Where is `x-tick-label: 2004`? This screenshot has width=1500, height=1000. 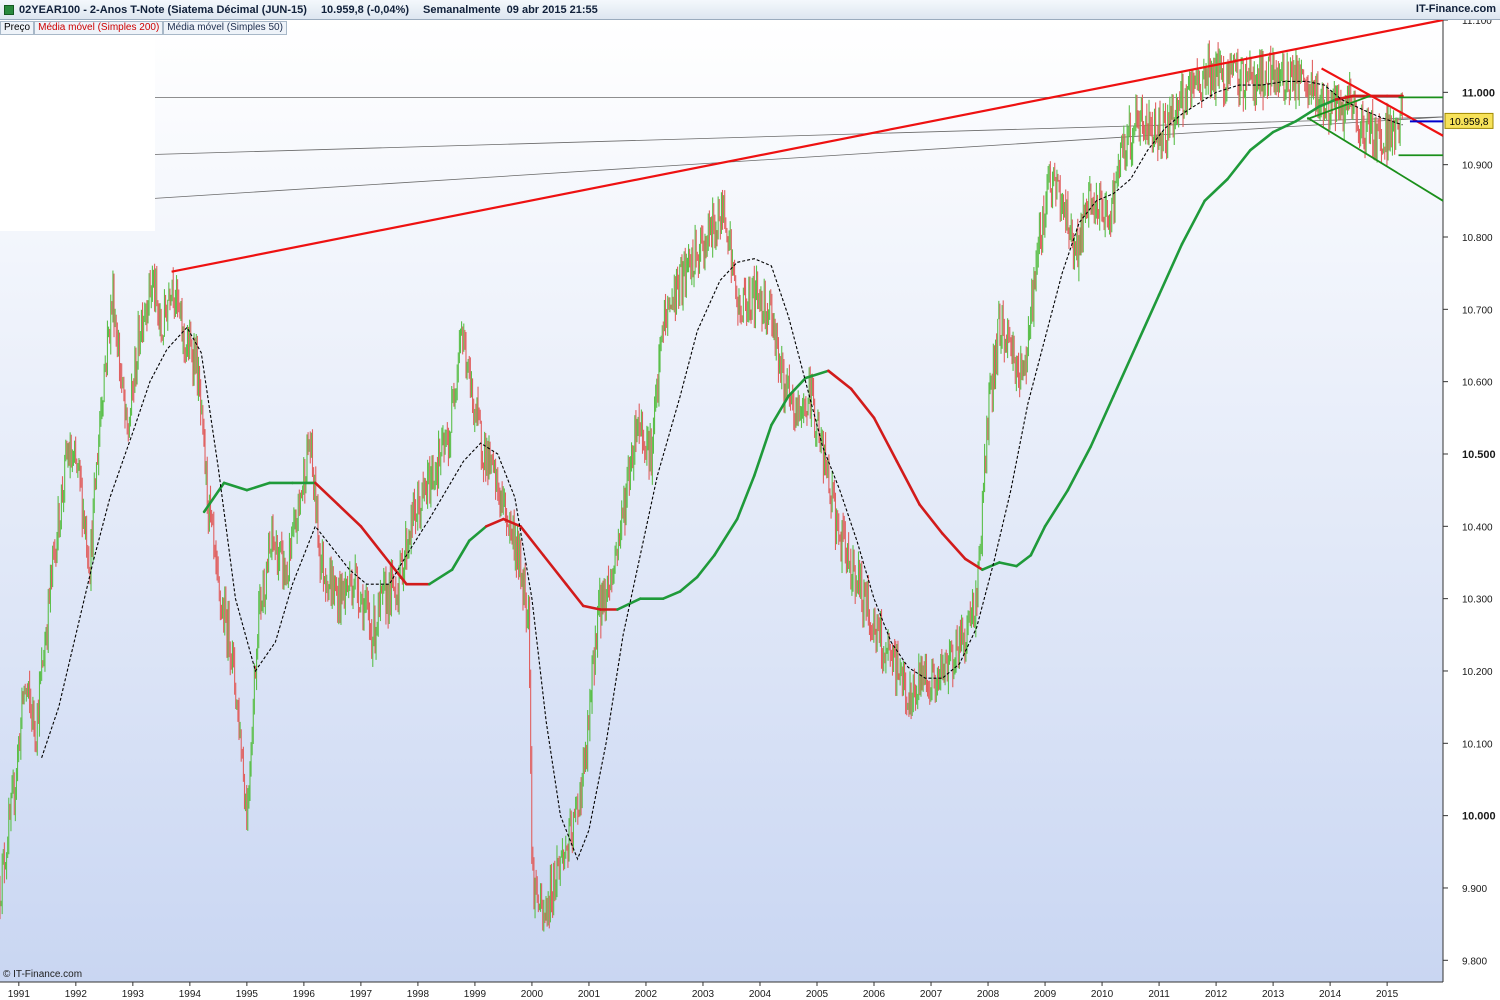 x-tick-label: 2004 is located at coordinates (760, 994).